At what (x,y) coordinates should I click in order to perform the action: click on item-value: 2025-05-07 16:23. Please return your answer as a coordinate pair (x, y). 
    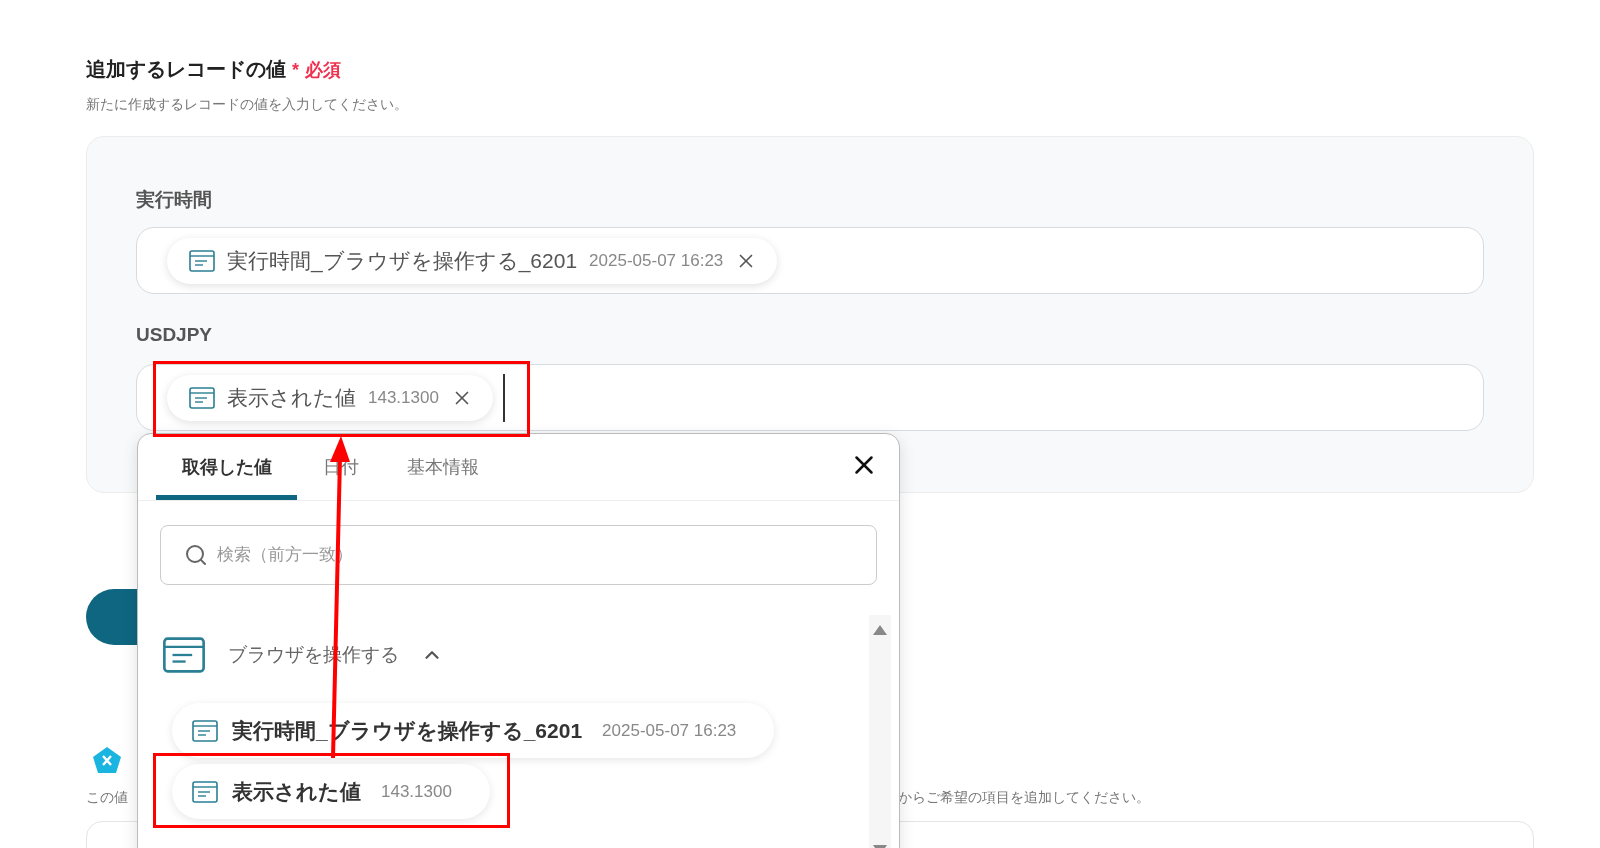
    Looking at the image, I should click on (669, 730).